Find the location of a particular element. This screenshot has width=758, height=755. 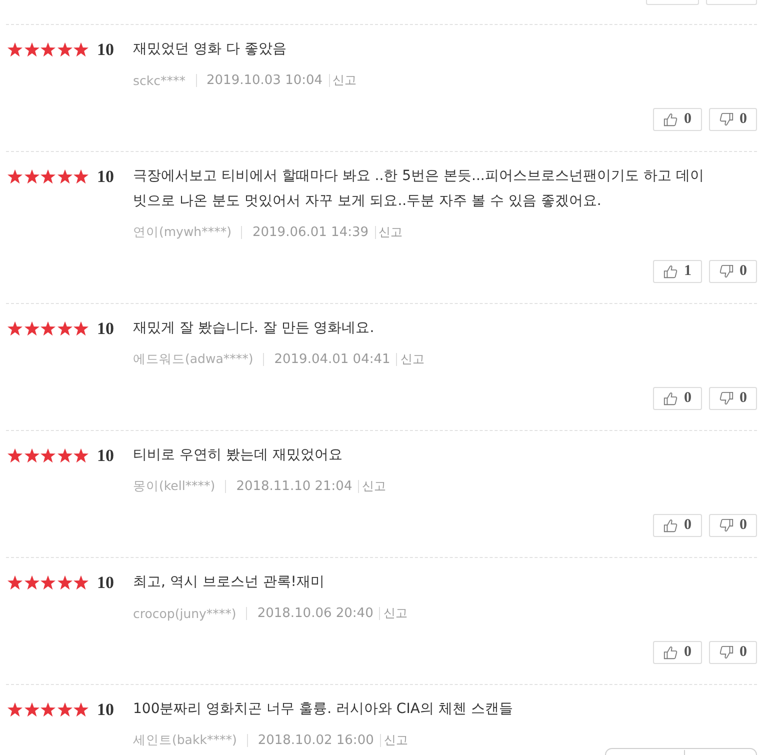

review-comment: 100분짜리 영화치곤 너무 훌륭. 러시아와 CIA의 체첸 스캔들 is located at coordinates (323, 709).